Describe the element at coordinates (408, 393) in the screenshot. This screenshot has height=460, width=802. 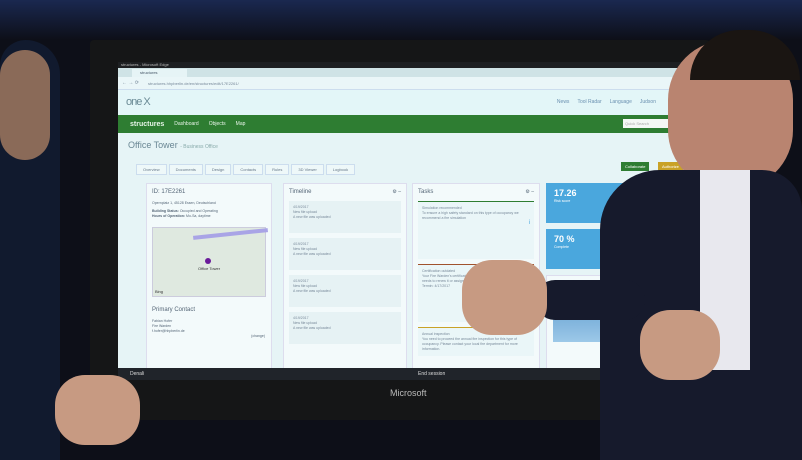
I see `monitor-brand: Microsoft` at that location.